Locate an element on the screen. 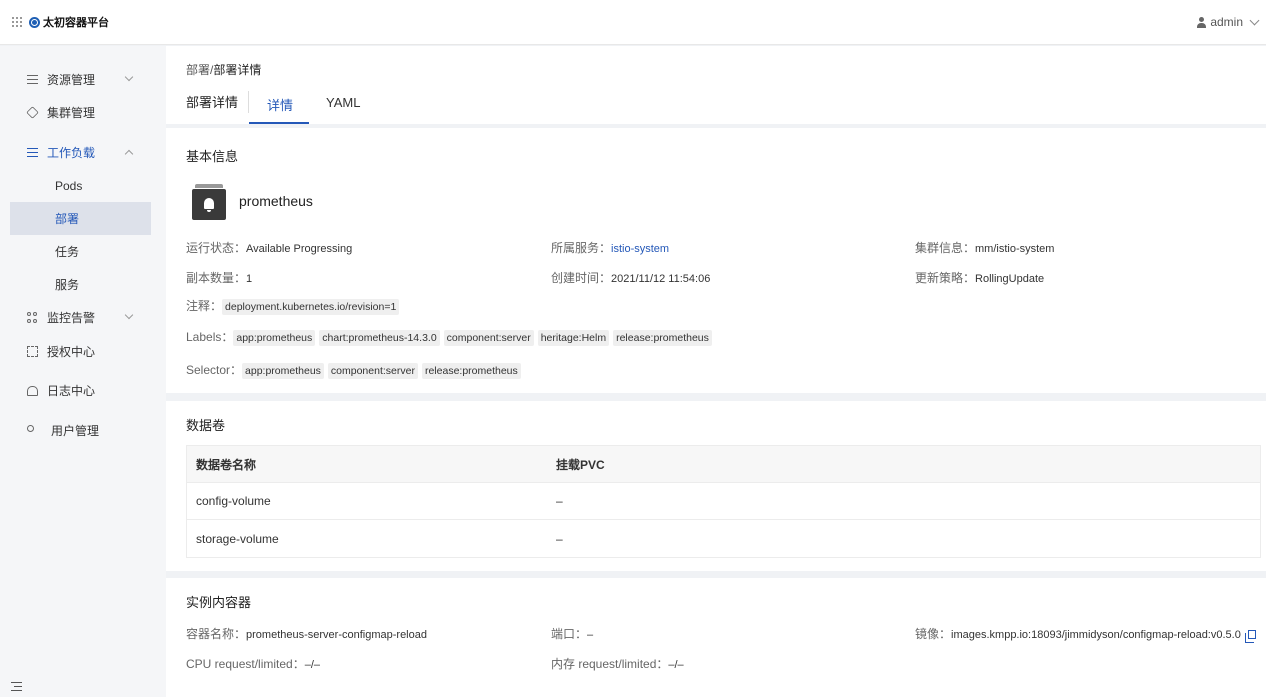 The image size is (1266, 697). sidebar-item-resources: 资源管理 is located at coordinates (80, 79).